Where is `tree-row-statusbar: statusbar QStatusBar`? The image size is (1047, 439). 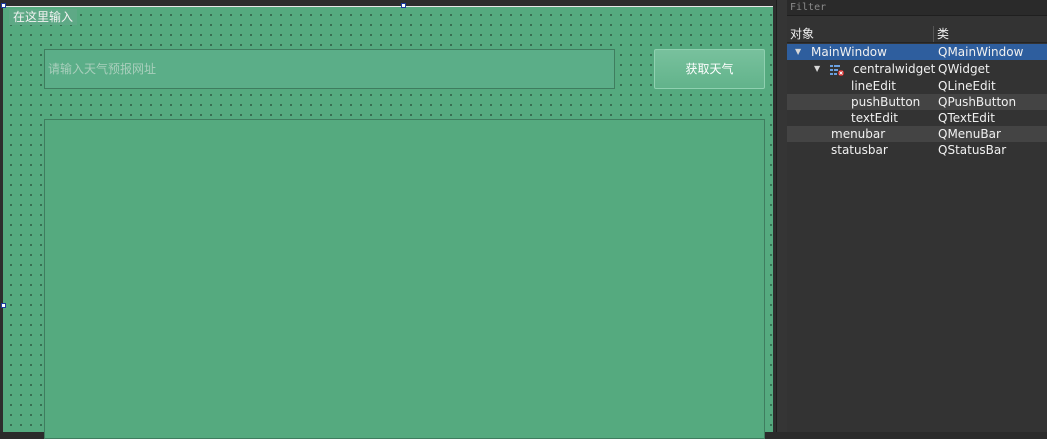 tree-row-statusbar: statusbar QStatusBar is located at coordinates (917, 150).